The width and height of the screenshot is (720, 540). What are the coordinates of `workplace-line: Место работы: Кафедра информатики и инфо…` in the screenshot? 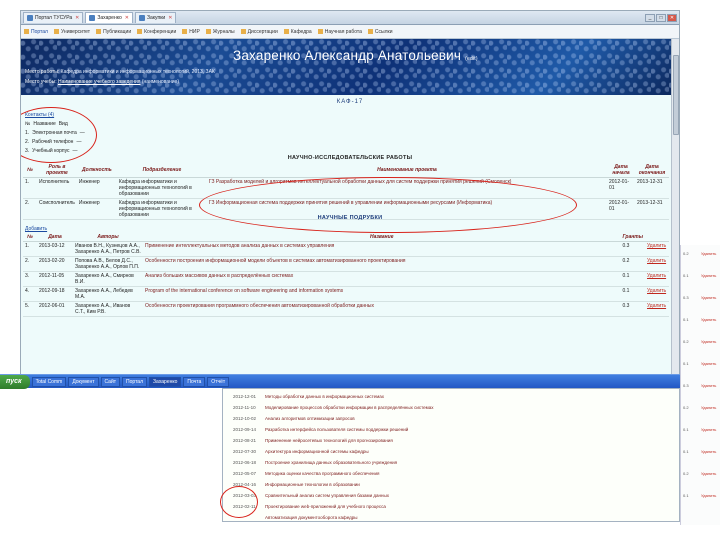 It's located at (120, 72).